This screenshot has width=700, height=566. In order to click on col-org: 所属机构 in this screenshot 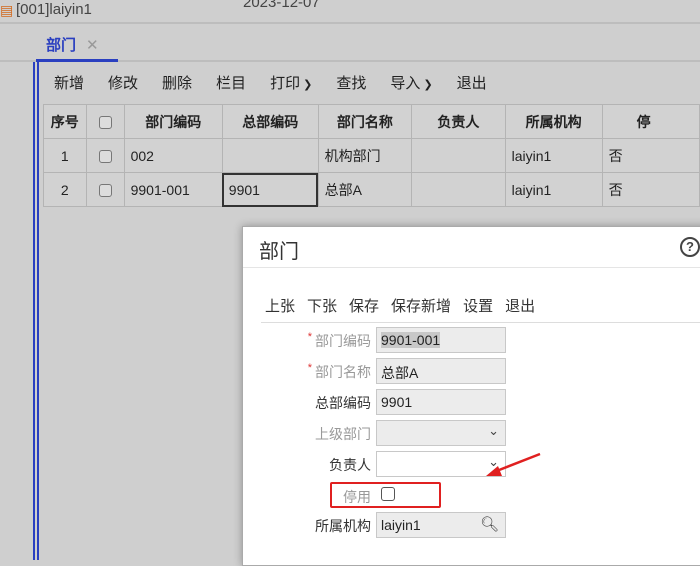, I will do `click(553, 121)`.